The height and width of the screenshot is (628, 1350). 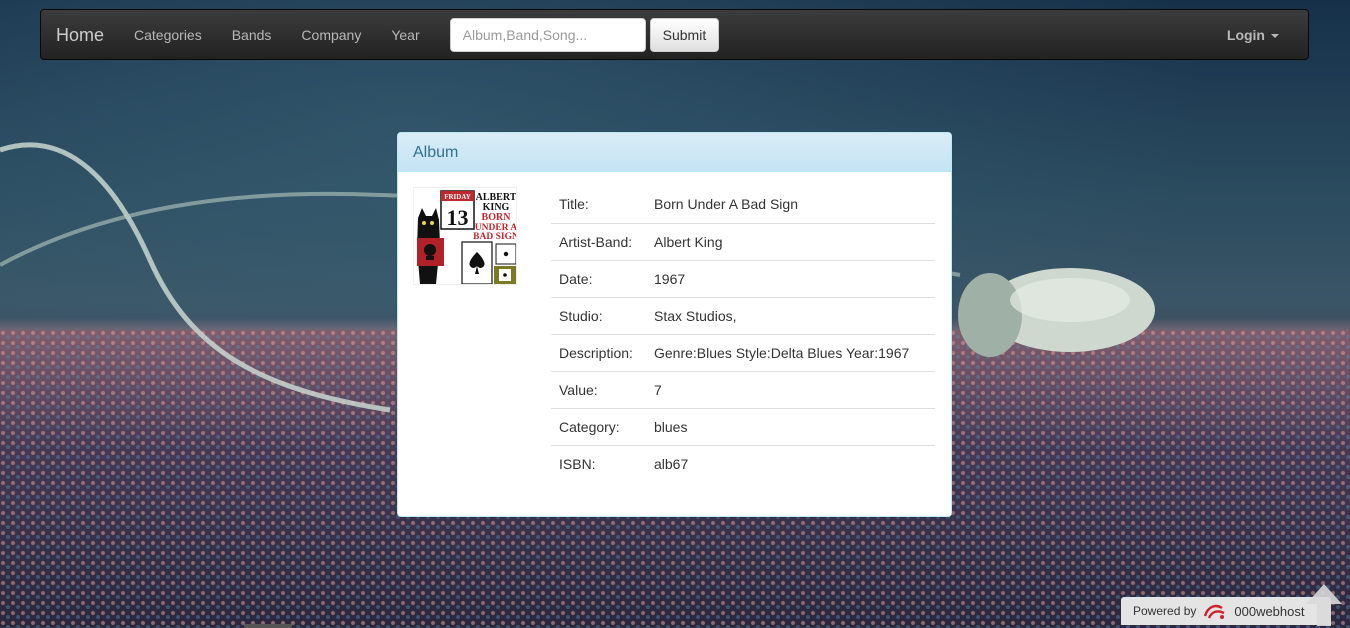 What do you see at coordinates (598, 353) in the screenshot?
I see `detail-label-description: Description:` at bounding box center [598, 353].